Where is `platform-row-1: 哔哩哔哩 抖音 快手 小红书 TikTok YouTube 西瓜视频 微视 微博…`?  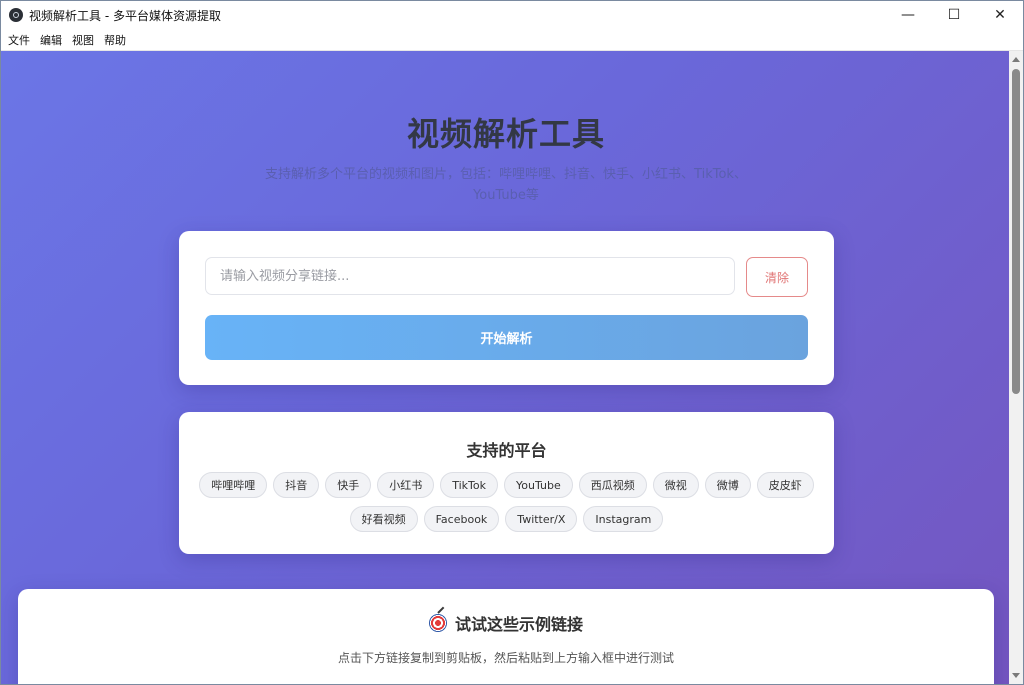 platform-row-1: 哔哩哔哩 抖音 快手 小红书 TikTok YouTube 西瓜视频 微视 微博… is located at coordinates (506, 485).